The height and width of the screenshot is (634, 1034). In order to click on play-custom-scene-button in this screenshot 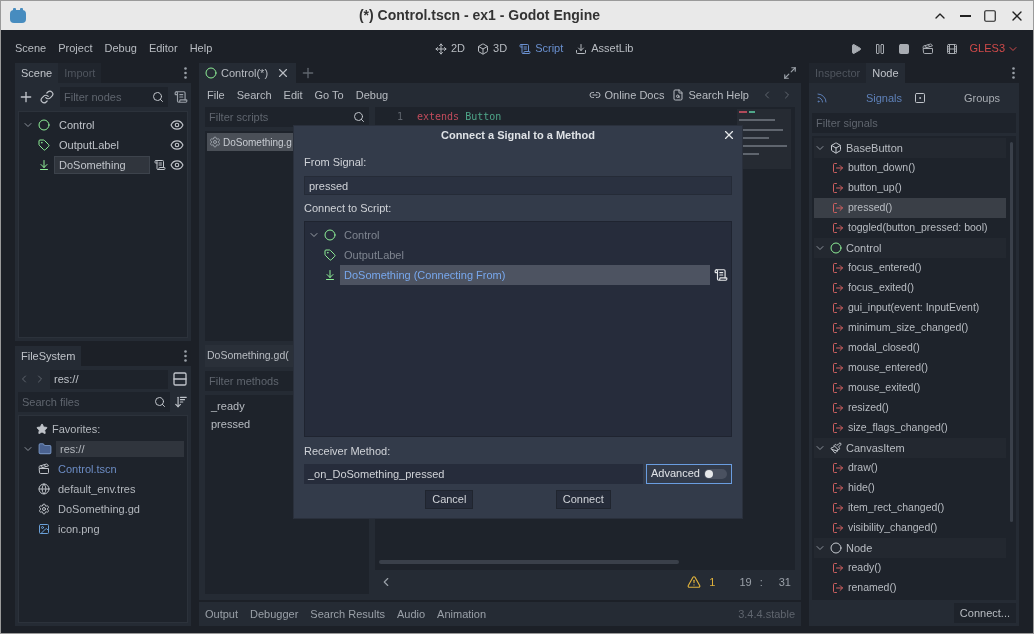, I will do `click(951, 48)`.